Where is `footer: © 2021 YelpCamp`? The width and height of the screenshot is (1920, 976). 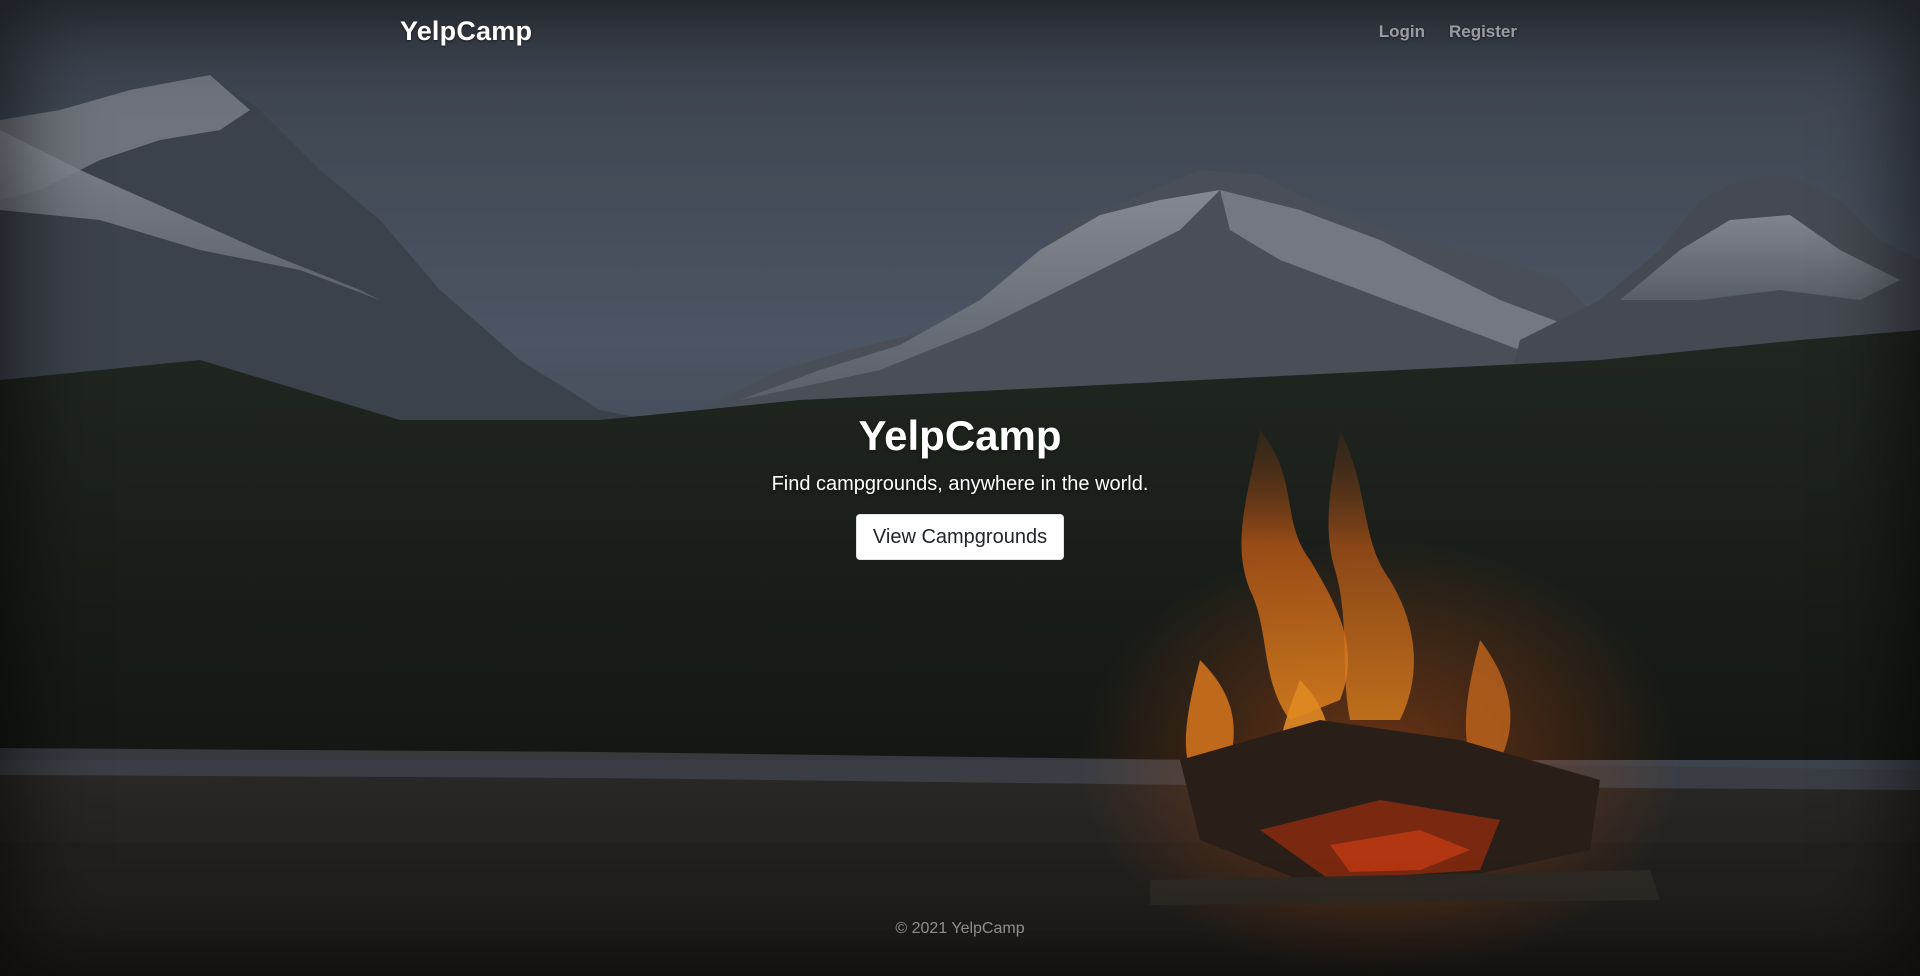 footer: © 2021 YelpCamp is located at coordinates (960, 929).